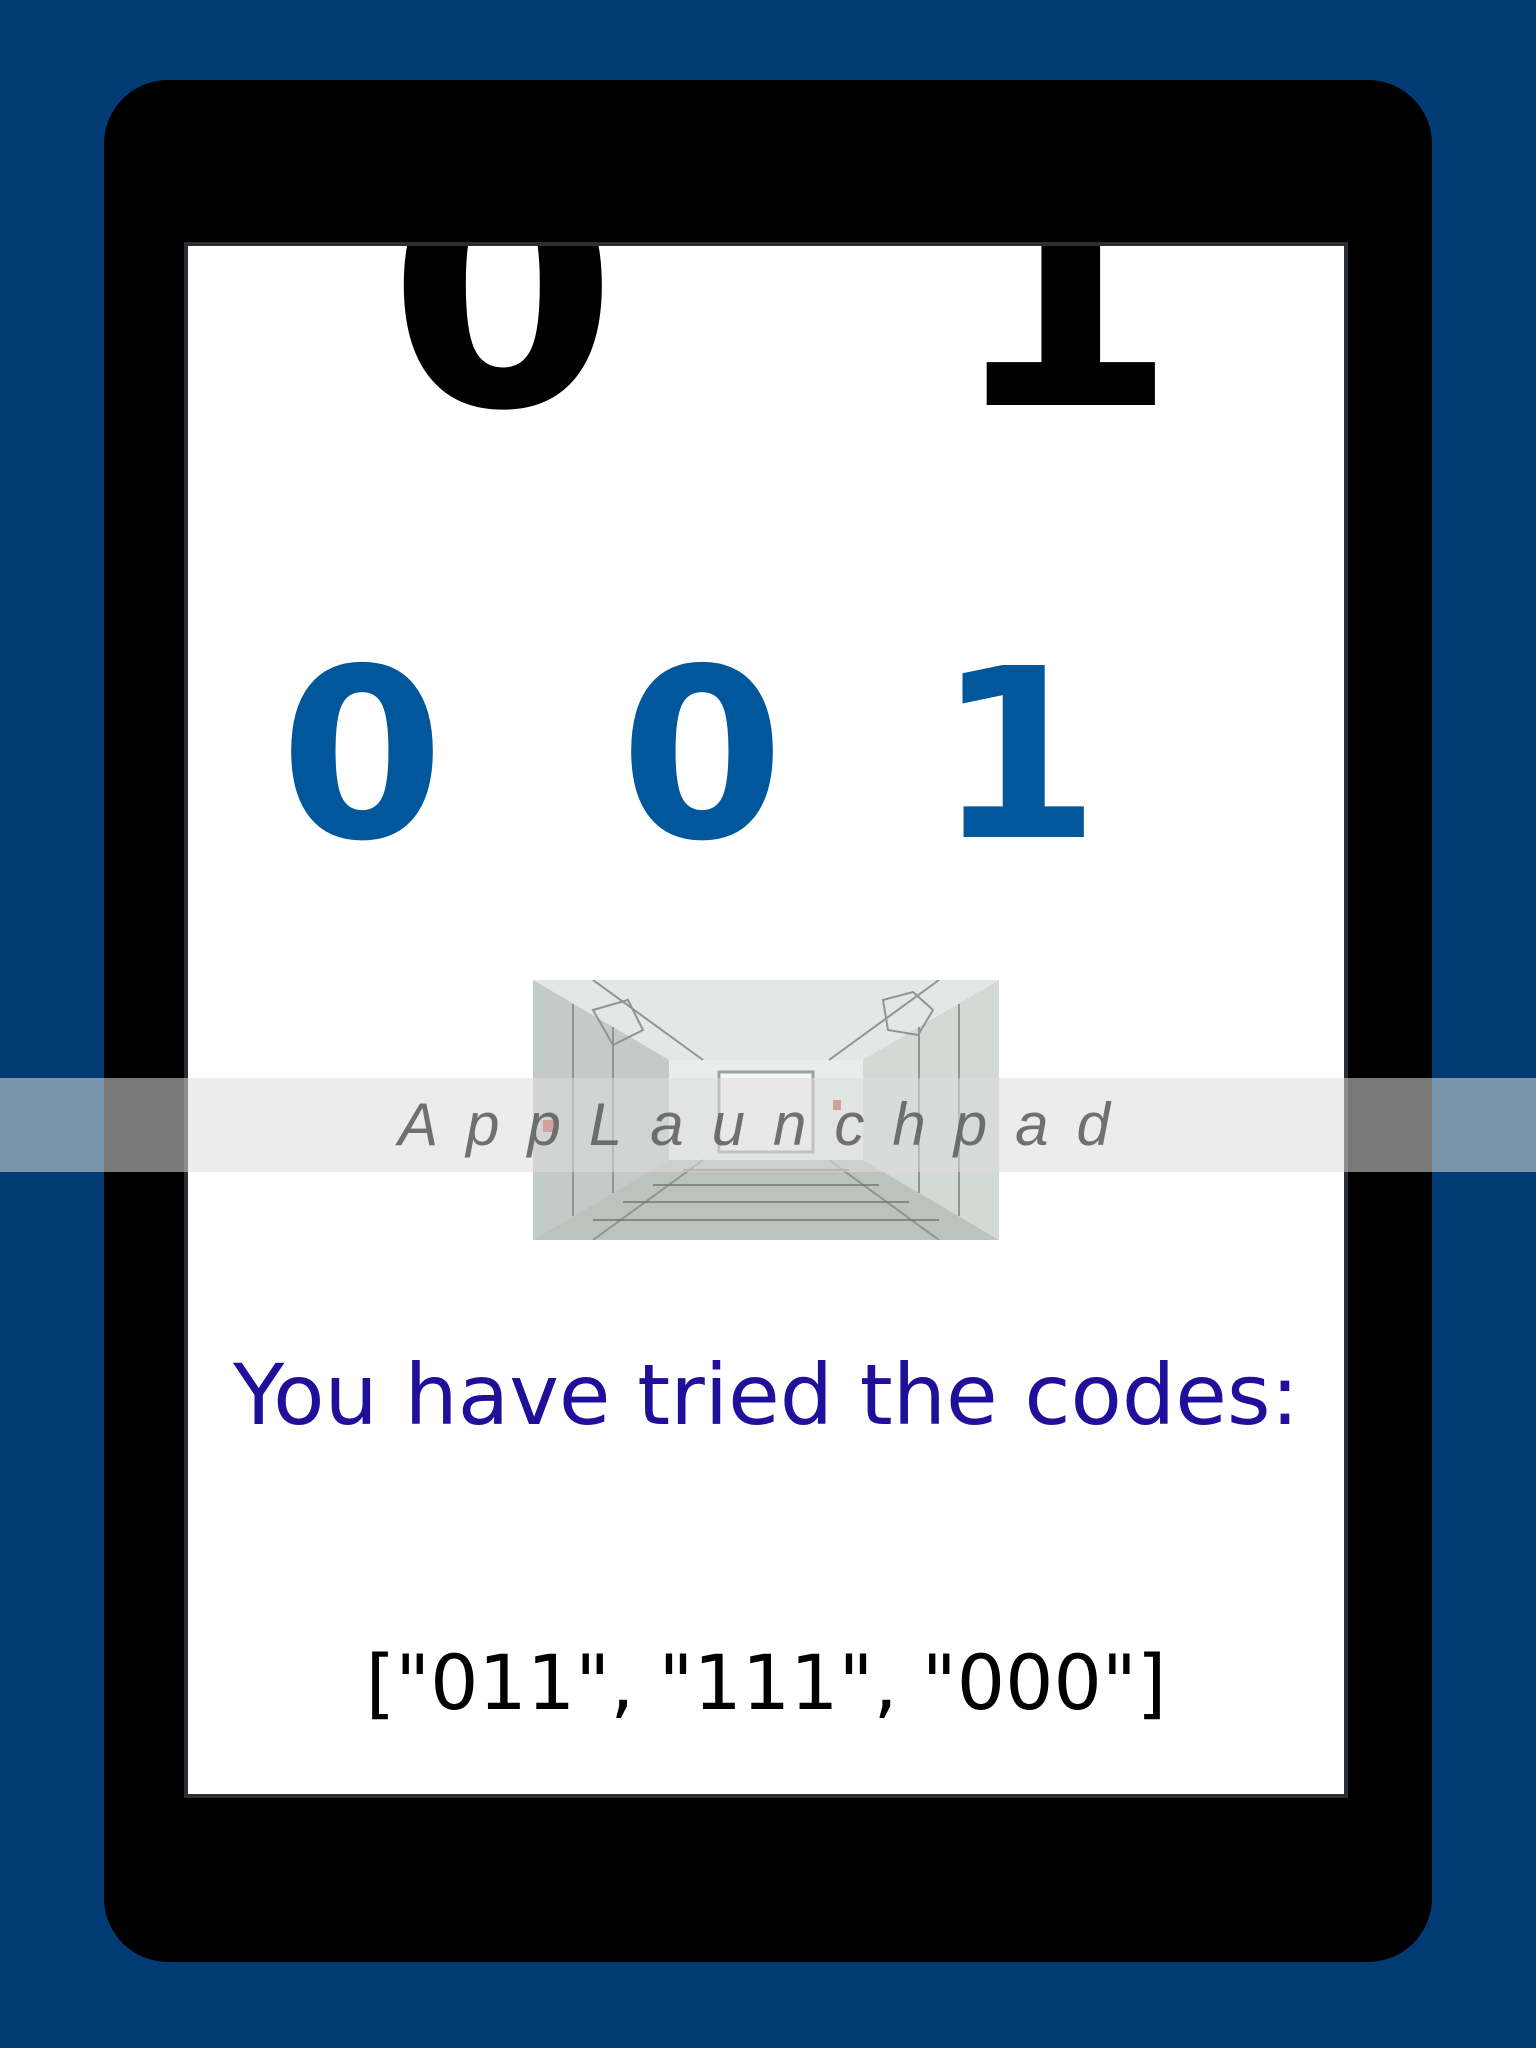 The width and height of the screenshot is (1536, 2048). I want to click on code-digit-1-button: 0, so click(362, 756).